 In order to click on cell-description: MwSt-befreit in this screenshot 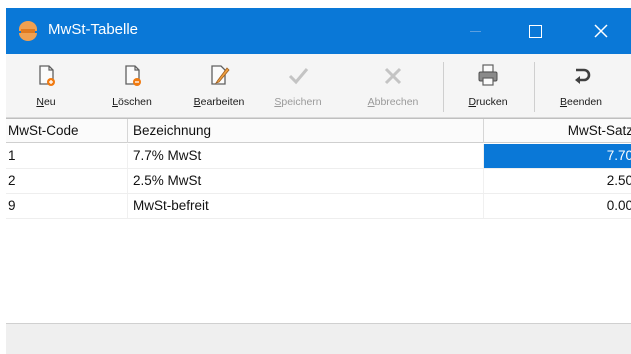, I will do `click(306, 206)`.